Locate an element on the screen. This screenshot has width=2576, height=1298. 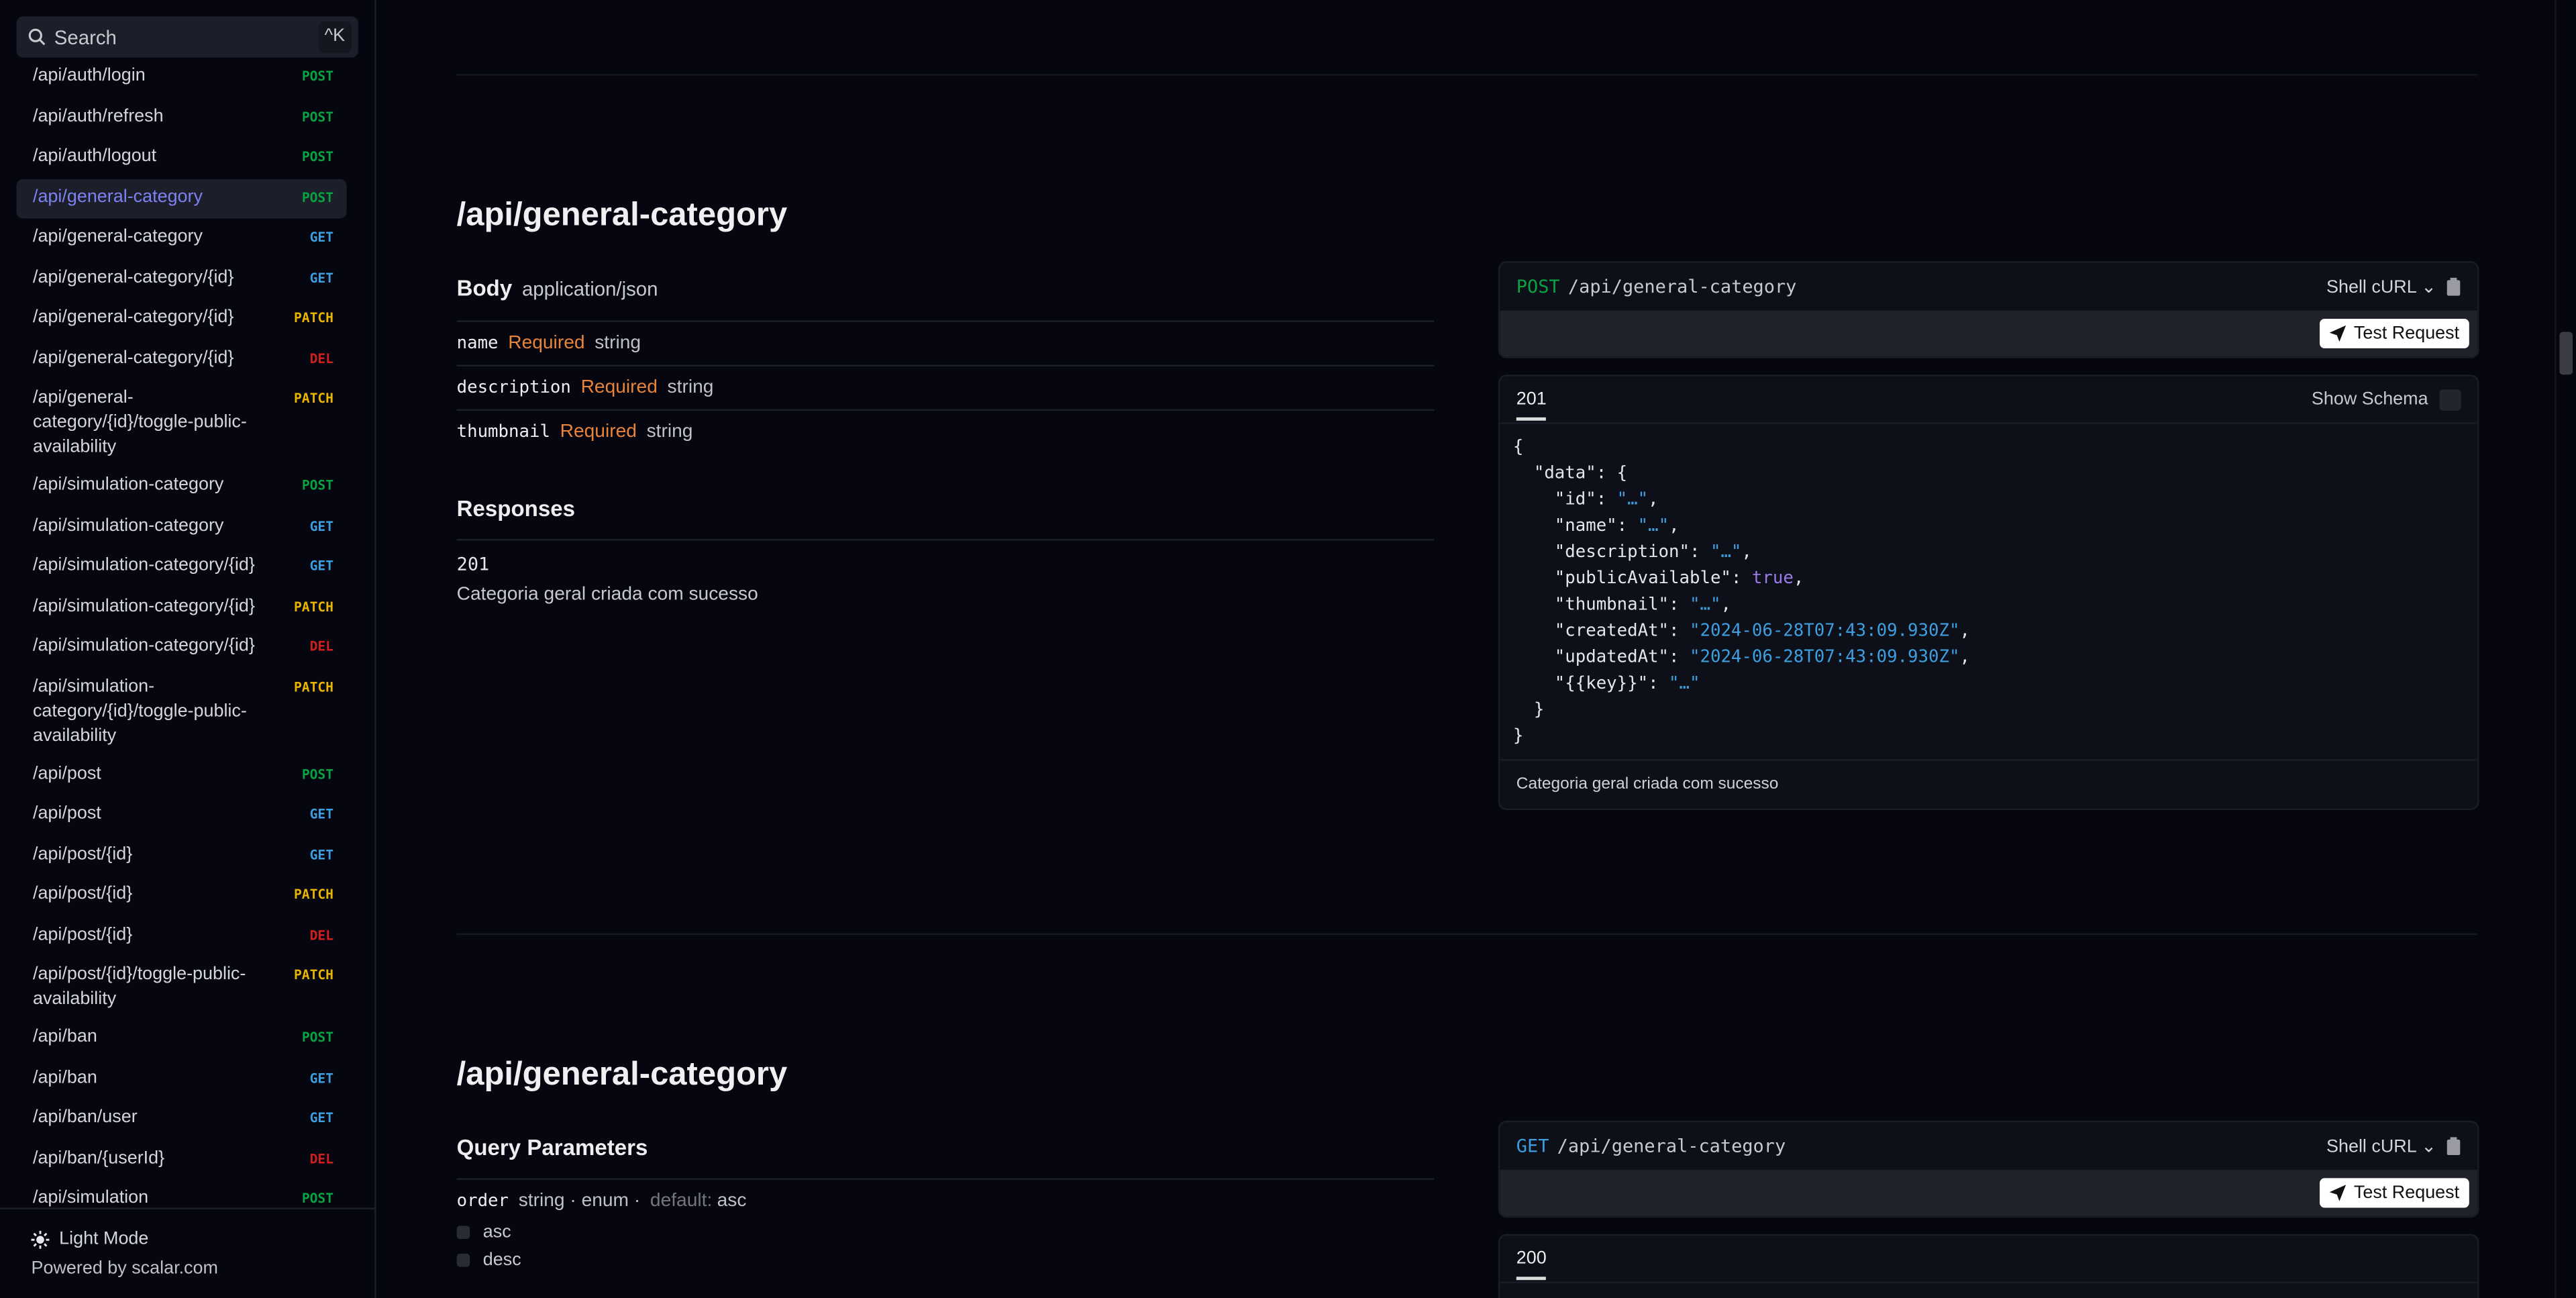
scrollbar is located at coordinates (2565, 649).